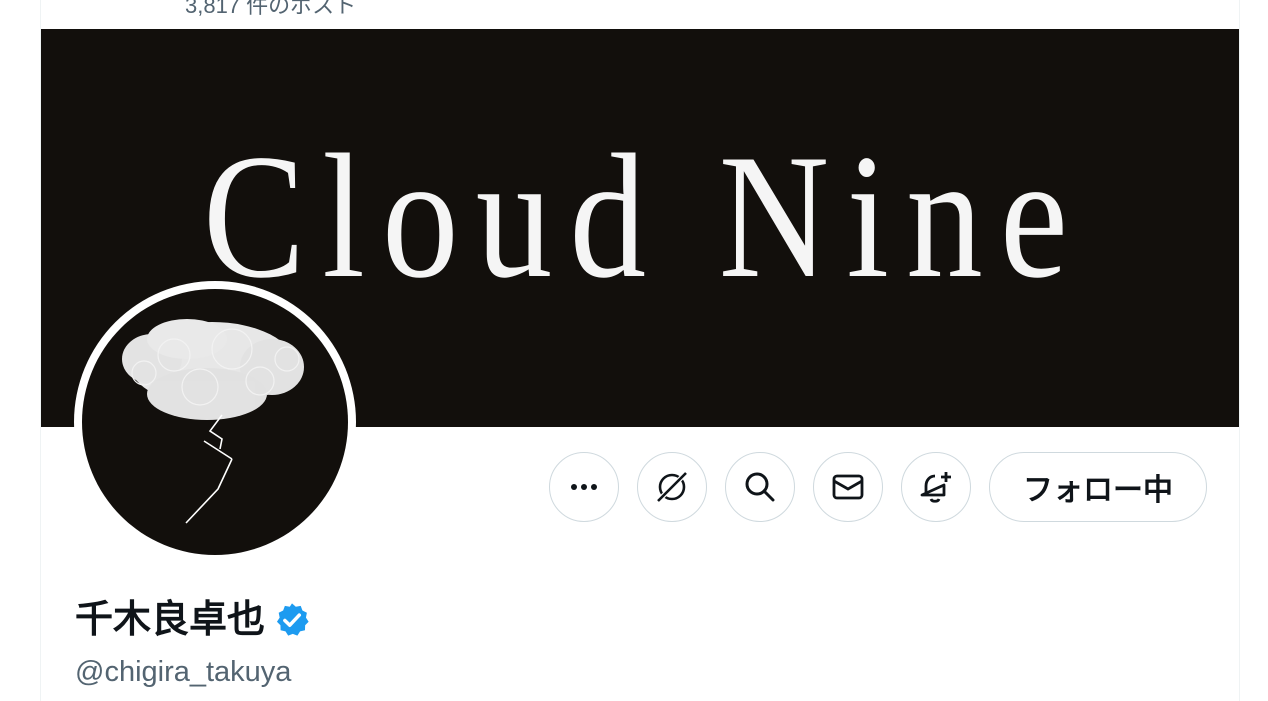 This screenshot has height=701, width=1268. I want to click on grok-button, so click(672, 487).